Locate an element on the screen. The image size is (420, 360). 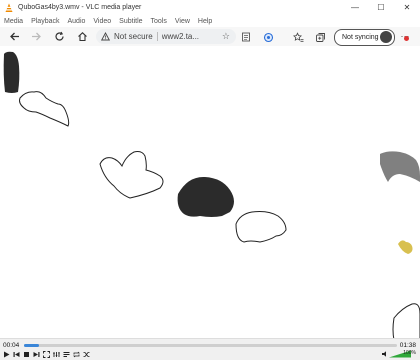
security-label: Not secure is located at coordinates (133, 36).